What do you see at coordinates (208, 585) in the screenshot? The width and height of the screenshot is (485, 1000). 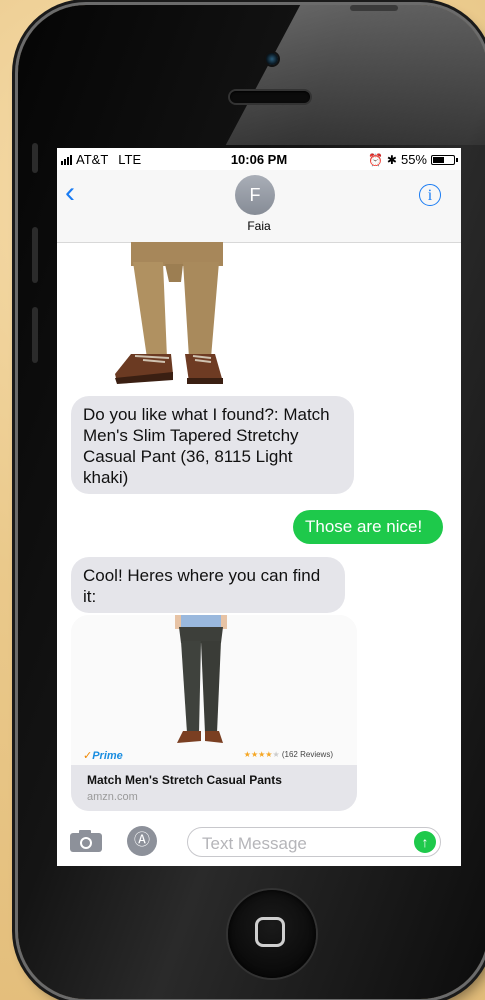 I see `message-received-2: Cool! Heres where you can find it:` at bounding box center [208, 585].